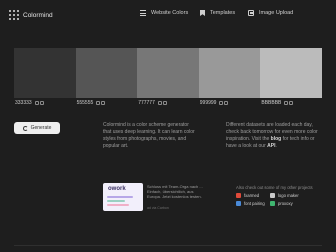 The image size is (336, 252). Describe the element at coordinates (143, 13) in the screenshot. I see `list-icon` at that location.